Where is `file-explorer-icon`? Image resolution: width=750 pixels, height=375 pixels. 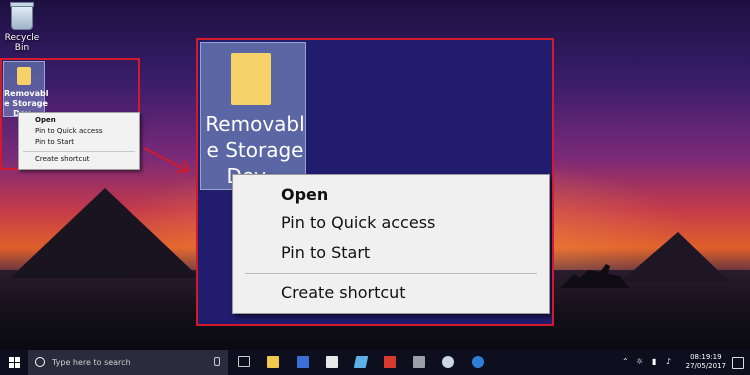
file-explorer-icon is located at coordinates (273, 362).